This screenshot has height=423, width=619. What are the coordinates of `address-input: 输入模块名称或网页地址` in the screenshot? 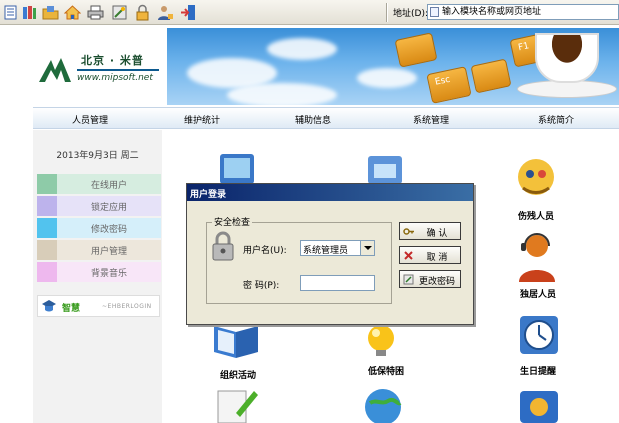 It's located at (523, 12).